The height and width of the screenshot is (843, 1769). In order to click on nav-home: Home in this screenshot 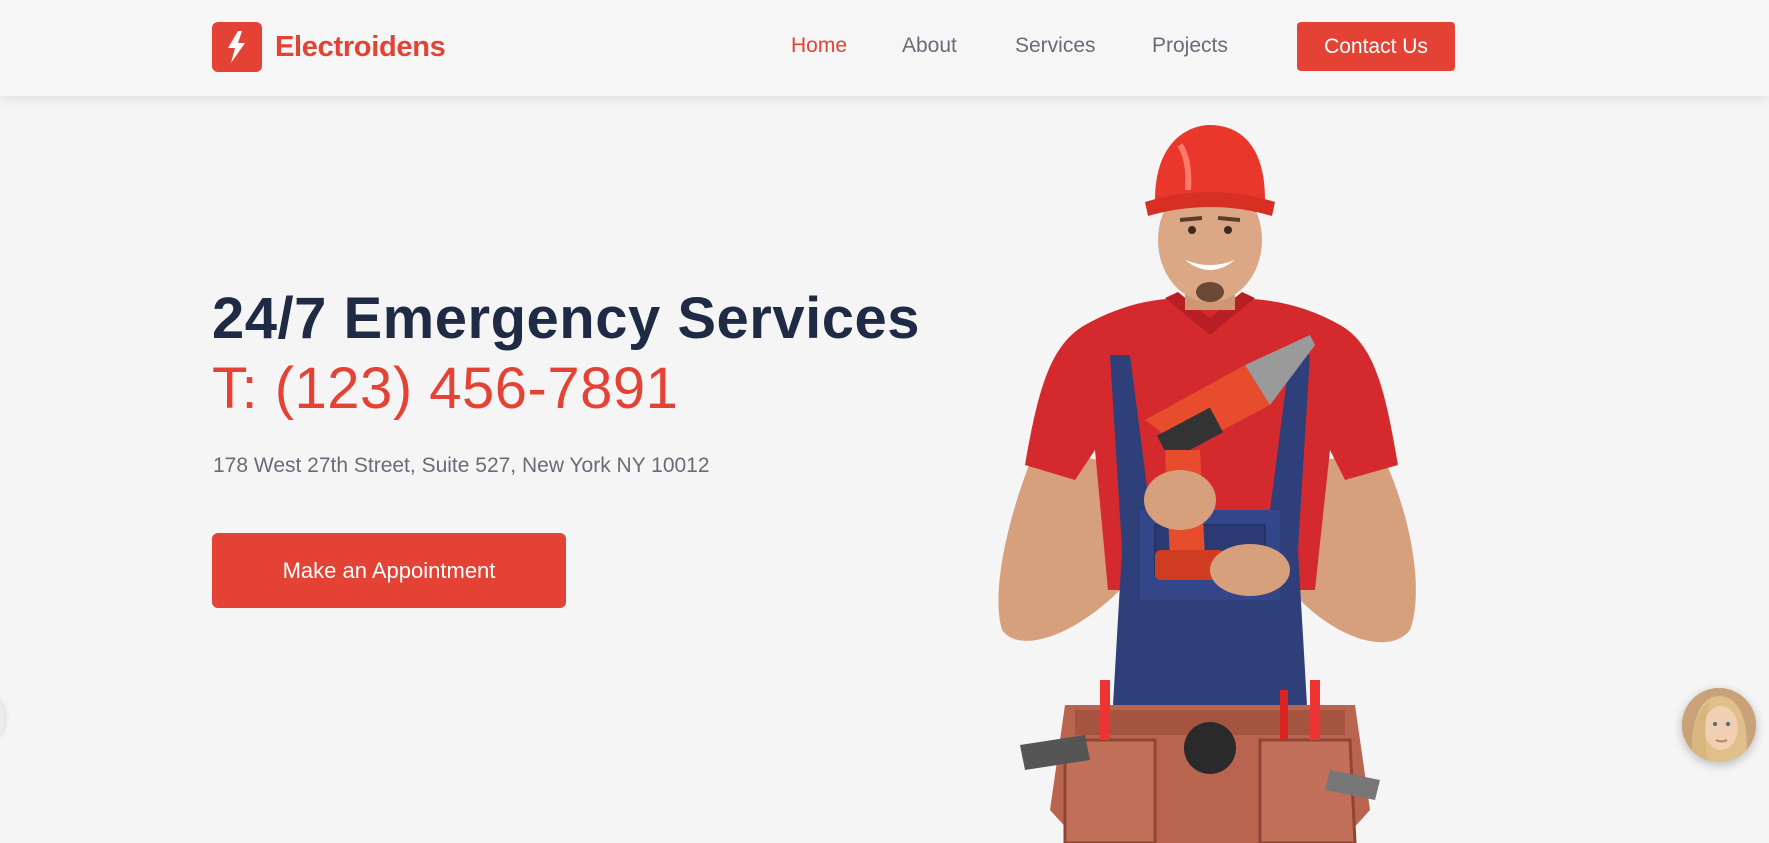, I will do `click(819, 46)`.